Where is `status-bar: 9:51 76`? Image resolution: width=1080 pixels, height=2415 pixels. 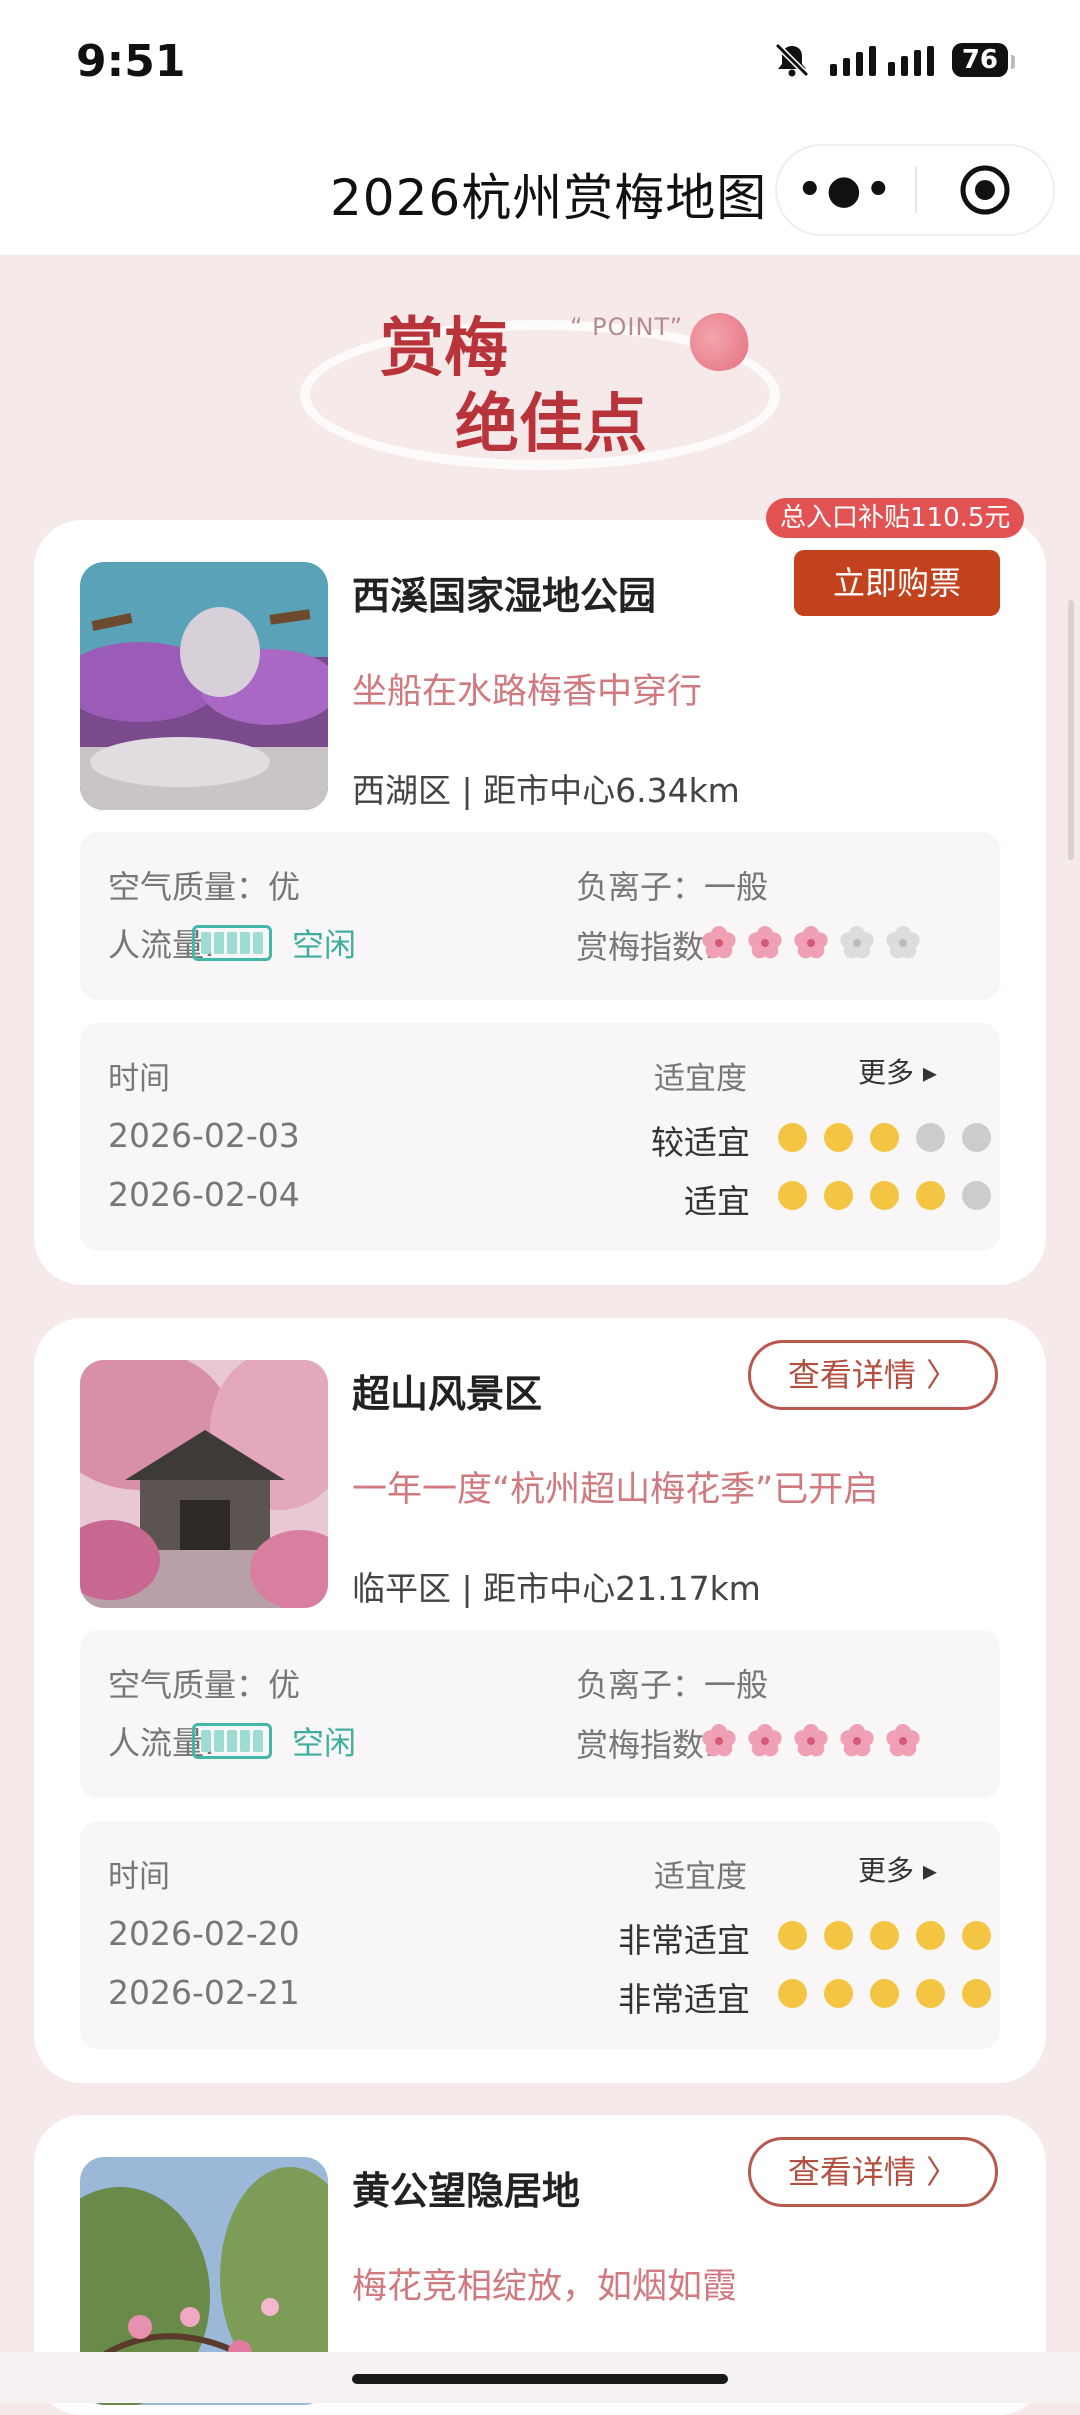 status-bar: 9:51 76 is located at coordinates (540, 65).